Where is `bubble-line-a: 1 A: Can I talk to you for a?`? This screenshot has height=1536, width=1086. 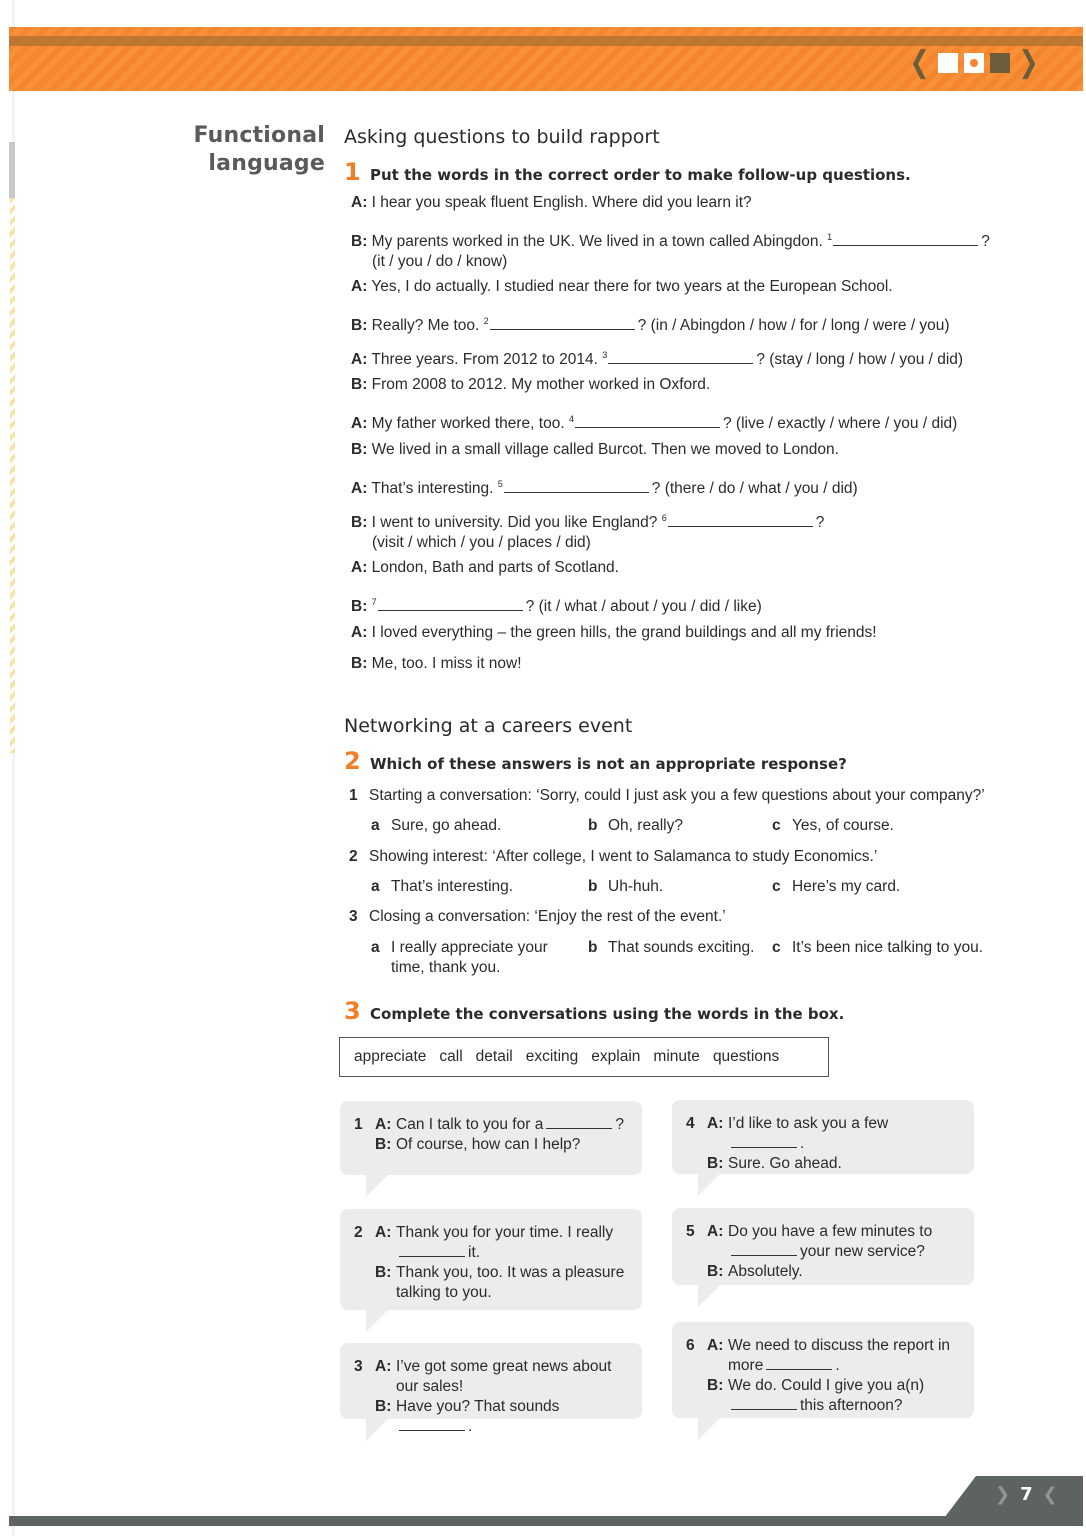
bubble-line-a: 1 A: Can I talk to you for a? is located at coordinates (491, 1125).